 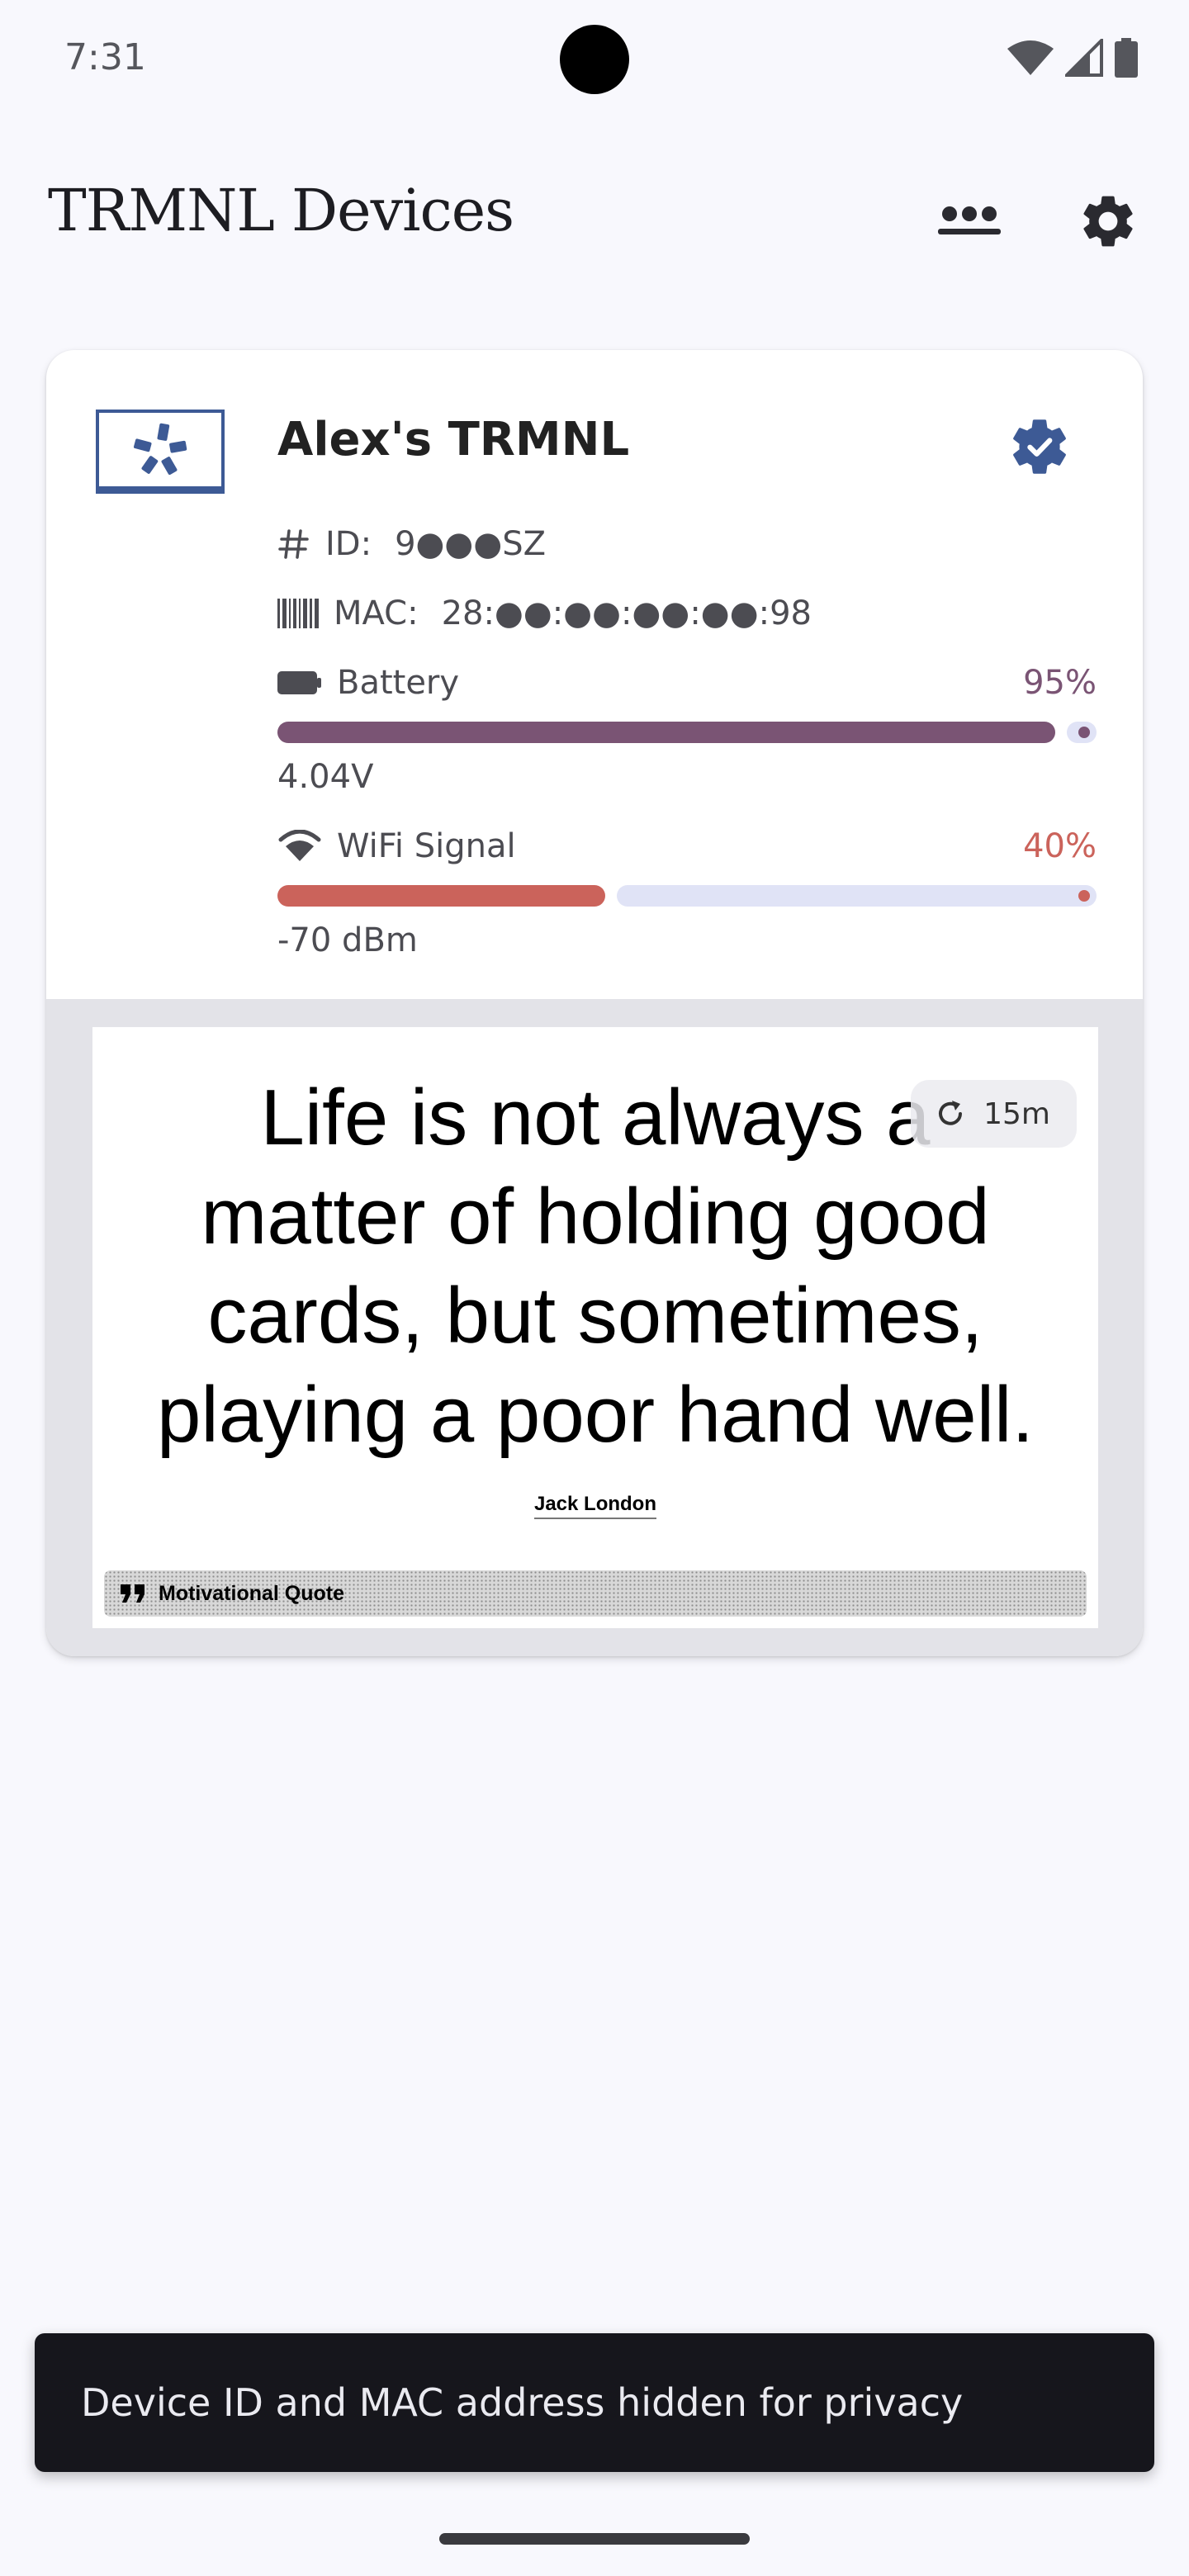 I want to click on battery-icon, so click(x=1126, y=58).